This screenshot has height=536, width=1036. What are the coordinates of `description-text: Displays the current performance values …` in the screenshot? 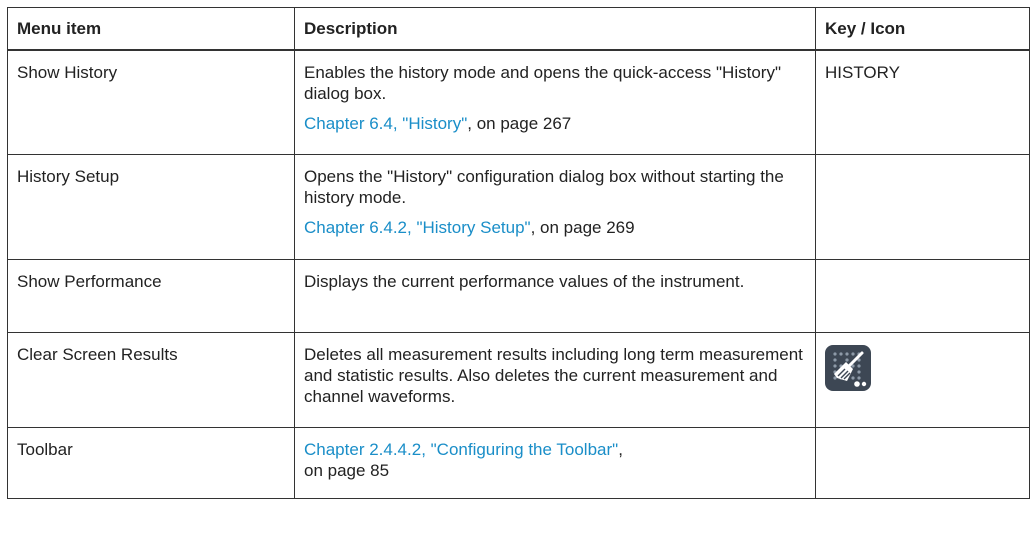 It's located at (524, 281).